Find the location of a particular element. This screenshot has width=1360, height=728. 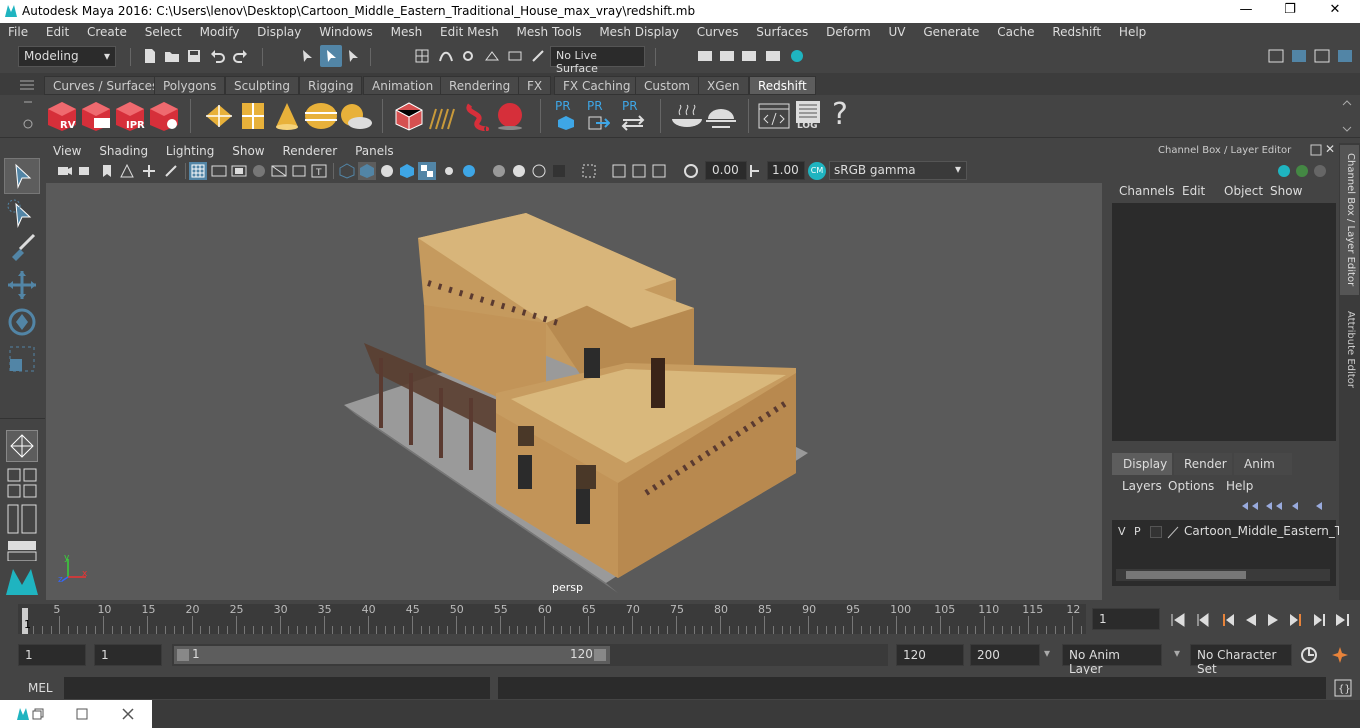

layer-action-icons is located at coordinates (1285, 506).